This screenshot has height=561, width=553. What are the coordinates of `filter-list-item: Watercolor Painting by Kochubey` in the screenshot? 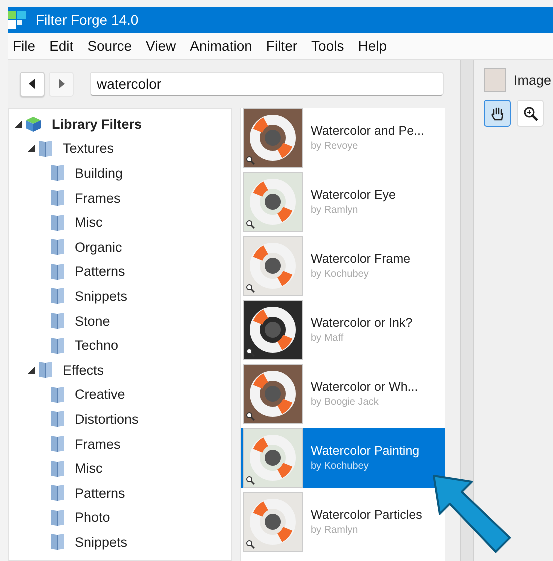 It's located at (343, 458).